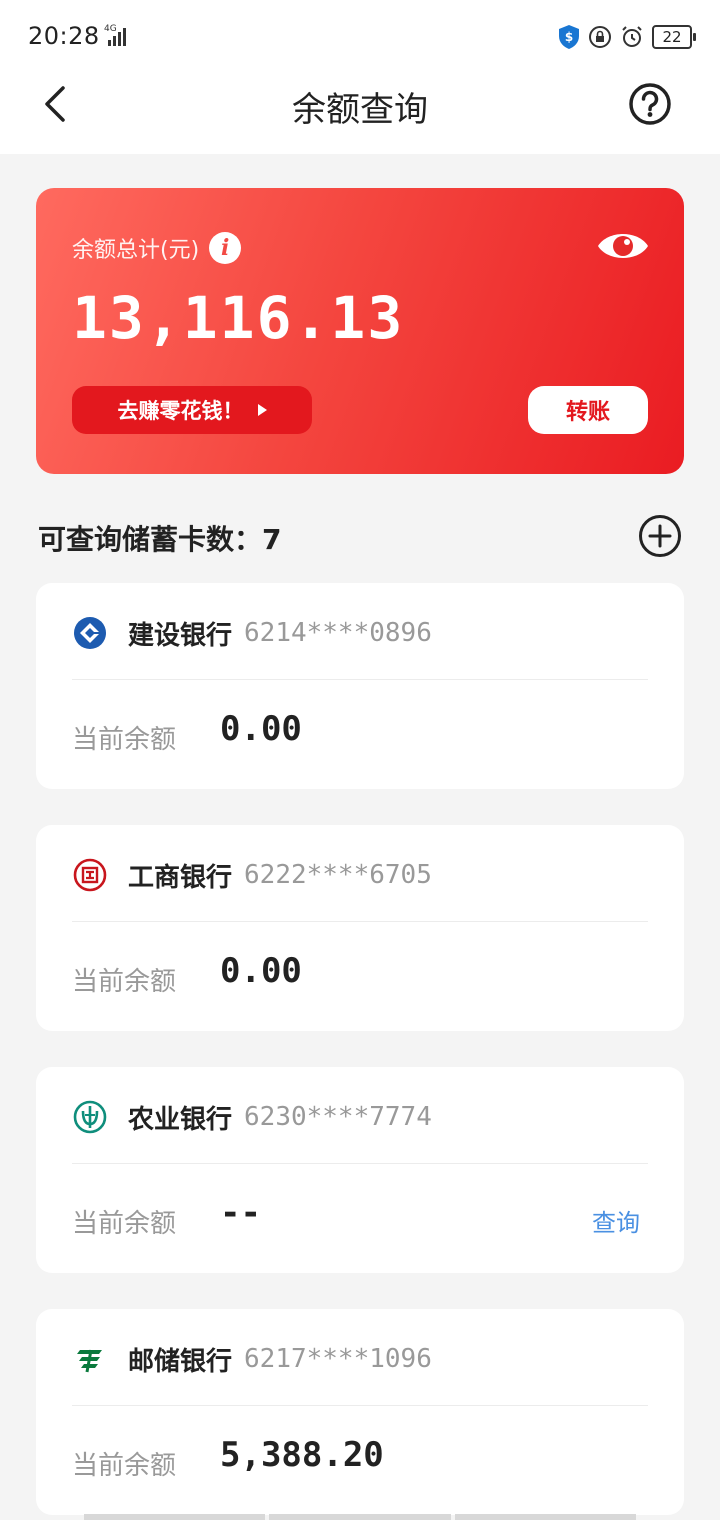 Image resolution: width=720 pixels, height=1520 pixels. Describe the element at coordinates (180, 411) in the screenshot. I see `earn-money-label: 去赚零花钱！` at that location.